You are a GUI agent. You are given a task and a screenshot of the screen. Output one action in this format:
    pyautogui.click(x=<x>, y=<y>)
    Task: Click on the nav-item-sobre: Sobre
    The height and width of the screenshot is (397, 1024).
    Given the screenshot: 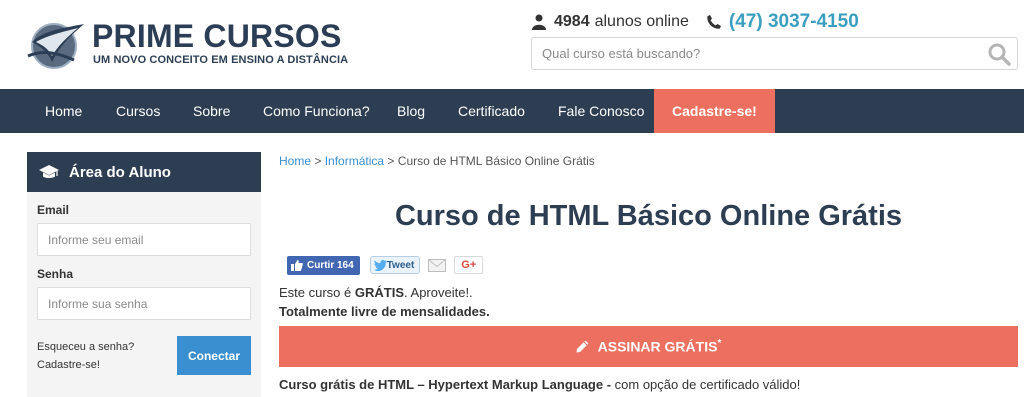 What is the action you would take?
    pyautogui.click(x=211, y=111)
    